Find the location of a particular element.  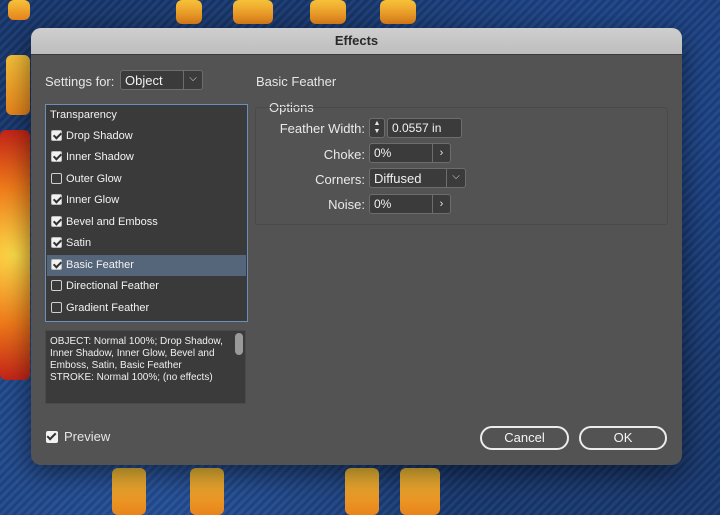

up-arrow-icon: ▲ is located at coordinates (377, 124).